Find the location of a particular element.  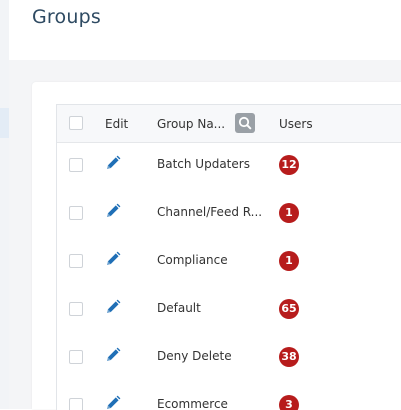

table-row: Default 65 is located at coordinates (229, 310).